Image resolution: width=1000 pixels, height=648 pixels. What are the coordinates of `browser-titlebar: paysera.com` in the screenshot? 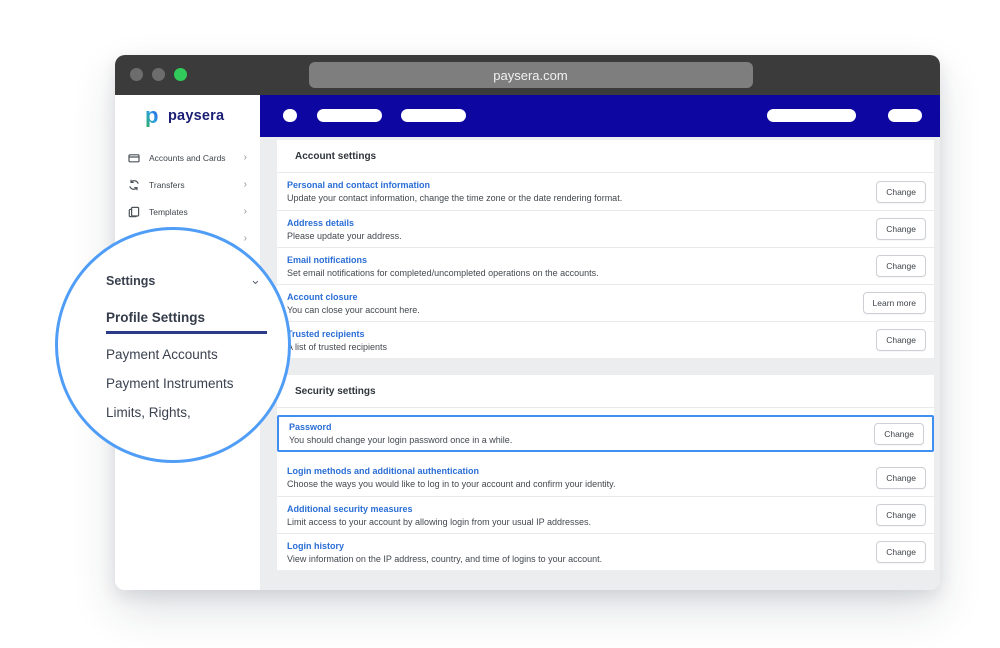 It's located at (527, 75).